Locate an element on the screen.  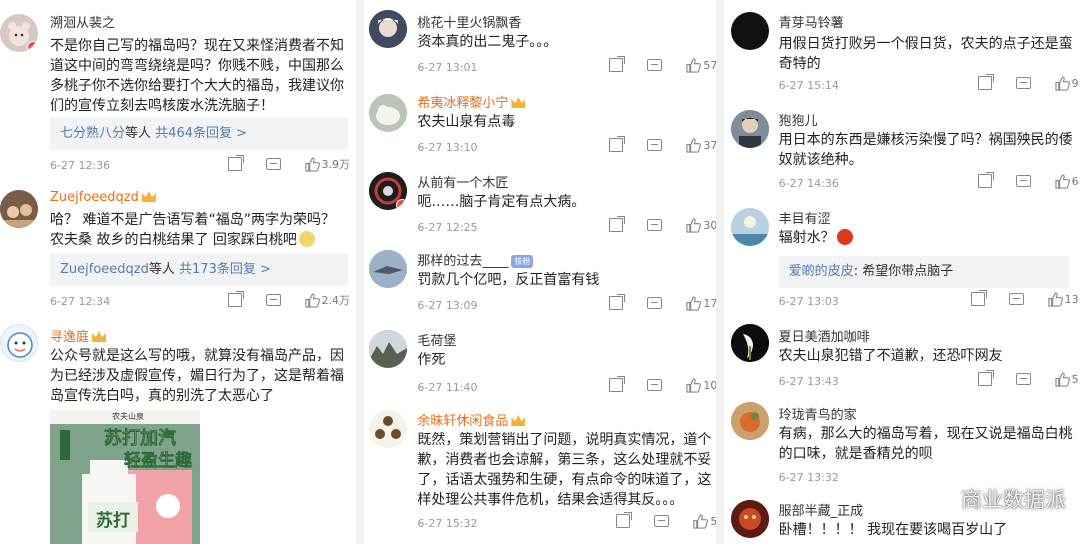
china-flag-emoji-icon is located at coordinates (844, 237).